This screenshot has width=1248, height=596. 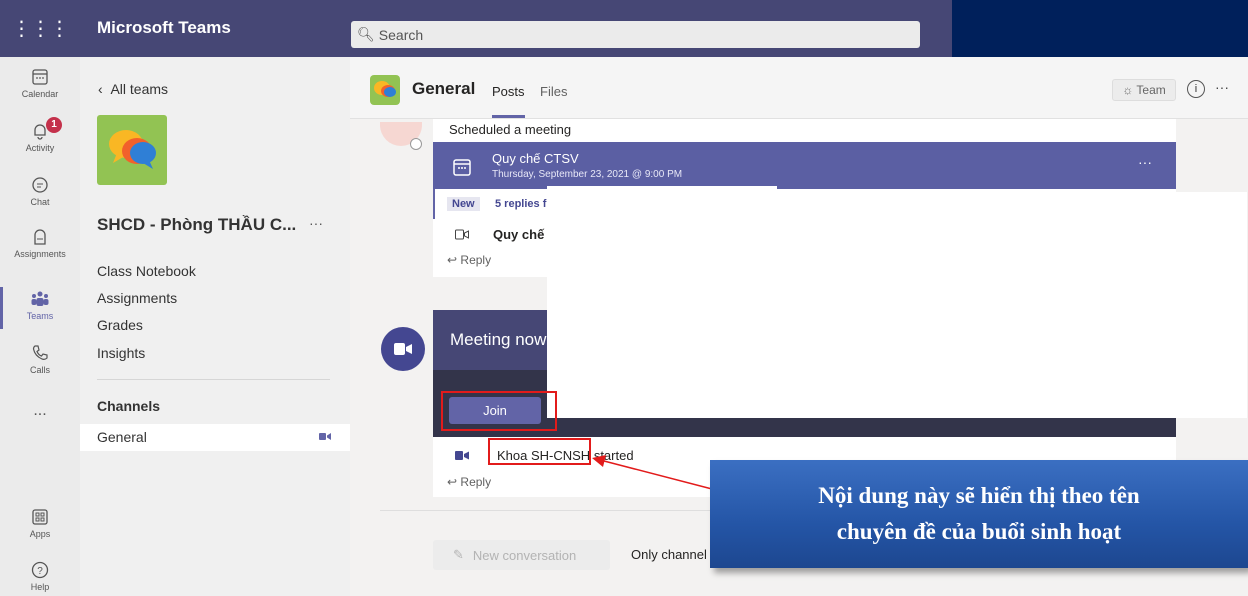 What do you see at coordinates (40, 352) in the screenshot?
I see `phone-icon` at bounding box center [40, 352].